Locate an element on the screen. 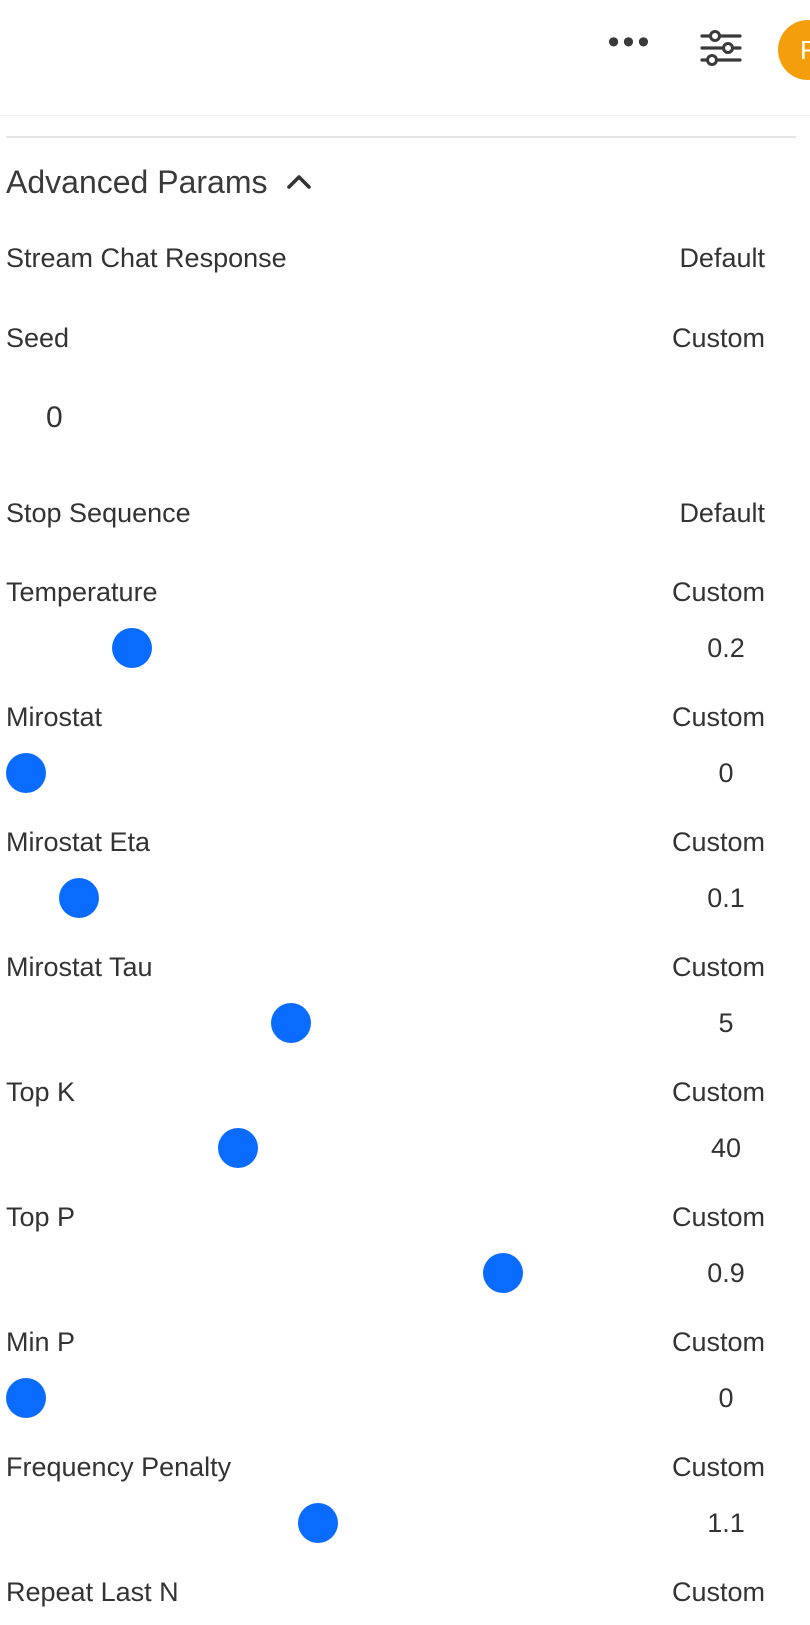  param-mode-temperature-button: Custom is located at coordinates (718, 592).